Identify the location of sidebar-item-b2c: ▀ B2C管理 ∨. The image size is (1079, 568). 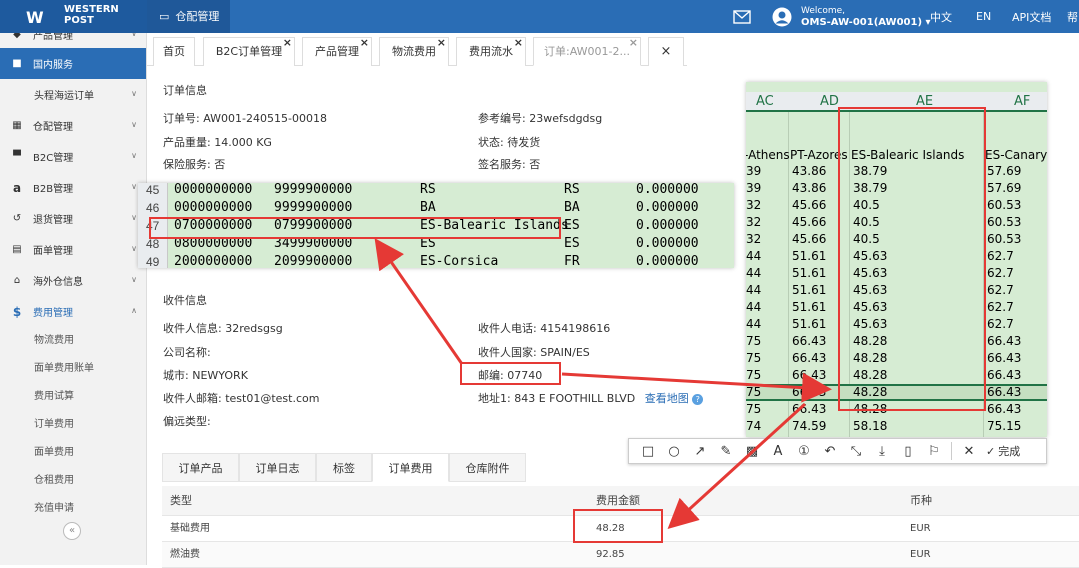
(73, 156).